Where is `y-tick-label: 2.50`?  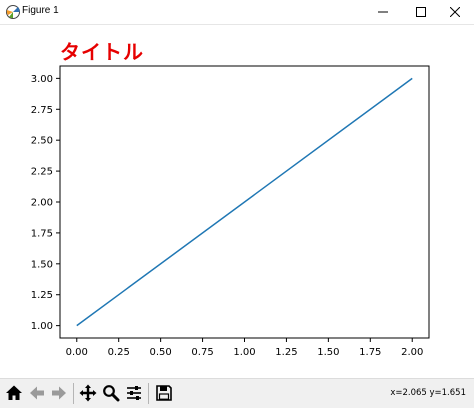
y-tick-label: 2.50 is located at coordinates (42, 141).